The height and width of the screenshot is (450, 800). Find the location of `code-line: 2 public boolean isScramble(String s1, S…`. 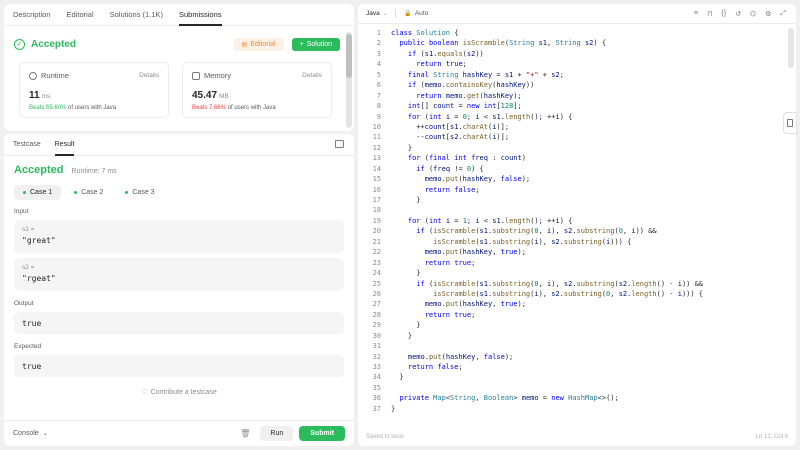

code-line: 2 public boolean isScramble(String s1, S… is located at coordinates (572, 43).